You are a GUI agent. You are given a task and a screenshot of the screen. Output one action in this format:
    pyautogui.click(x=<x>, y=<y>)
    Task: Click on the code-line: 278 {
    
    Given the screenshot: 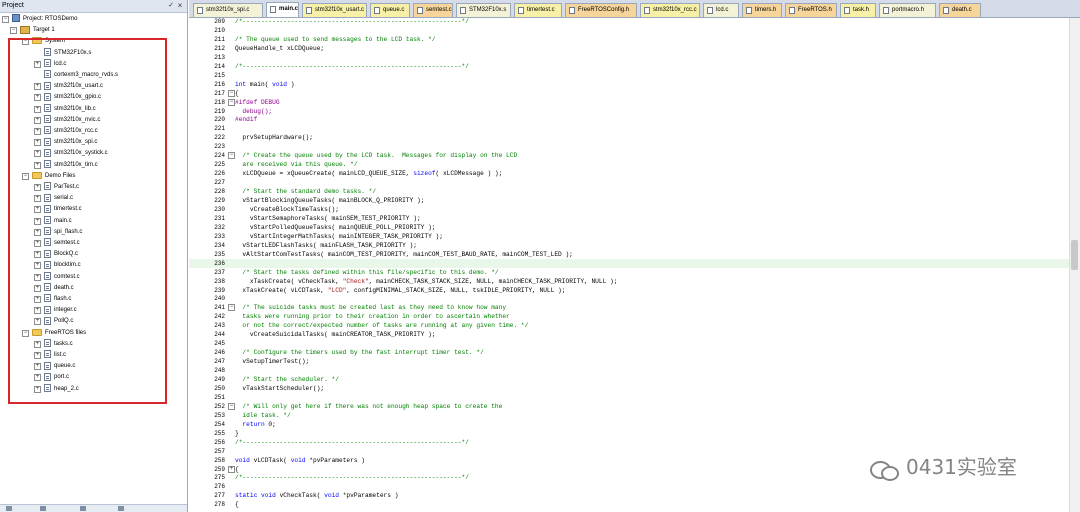 What is the action you would take?
    pyautogui.click(x=629, y=504)
    